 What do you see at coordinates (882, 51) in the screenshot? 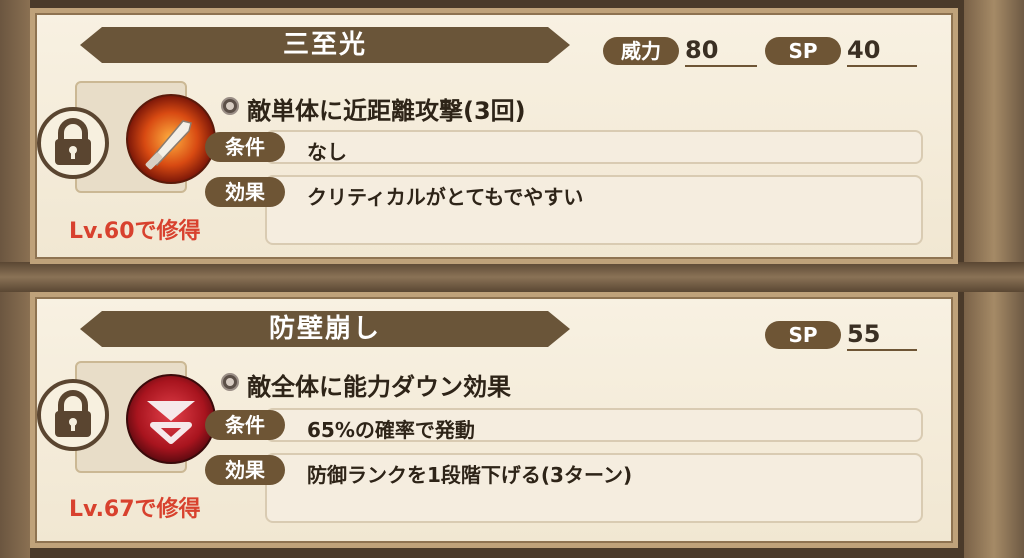
I see `sp-value: 40` at bounding box center [882, 51].